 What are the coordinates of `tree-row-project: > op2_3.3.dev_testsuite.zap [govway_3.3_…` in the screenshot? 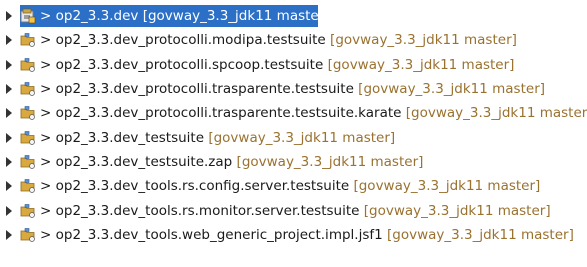 It's located at (293, 162).